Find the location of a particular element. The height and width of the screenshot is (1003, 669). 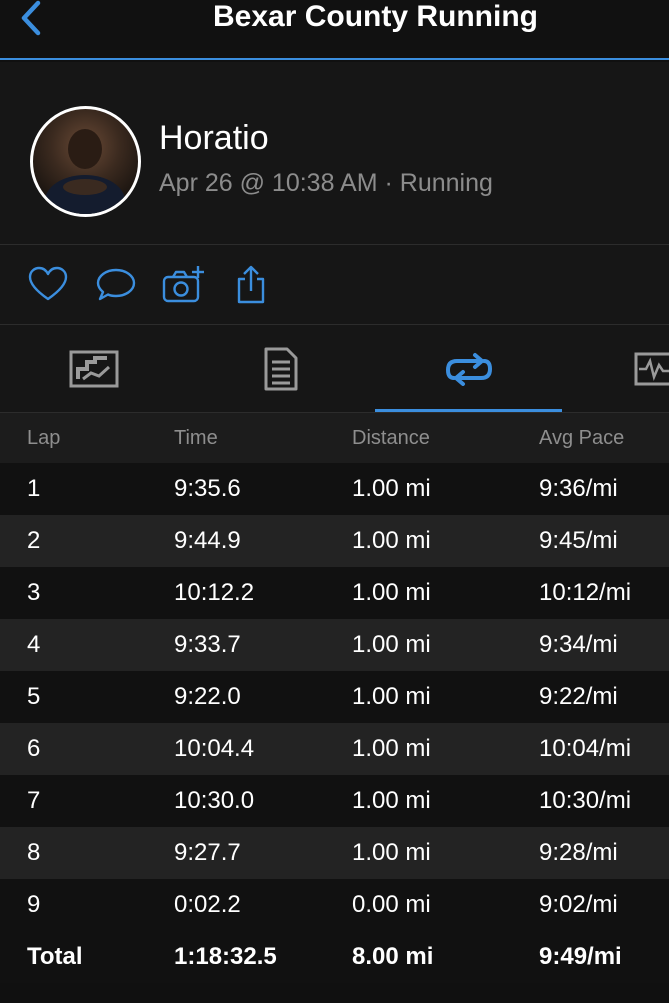

table-row: 7 10:30.0 1.00 mi 10:30/mi is located at coordinates (334, 801).